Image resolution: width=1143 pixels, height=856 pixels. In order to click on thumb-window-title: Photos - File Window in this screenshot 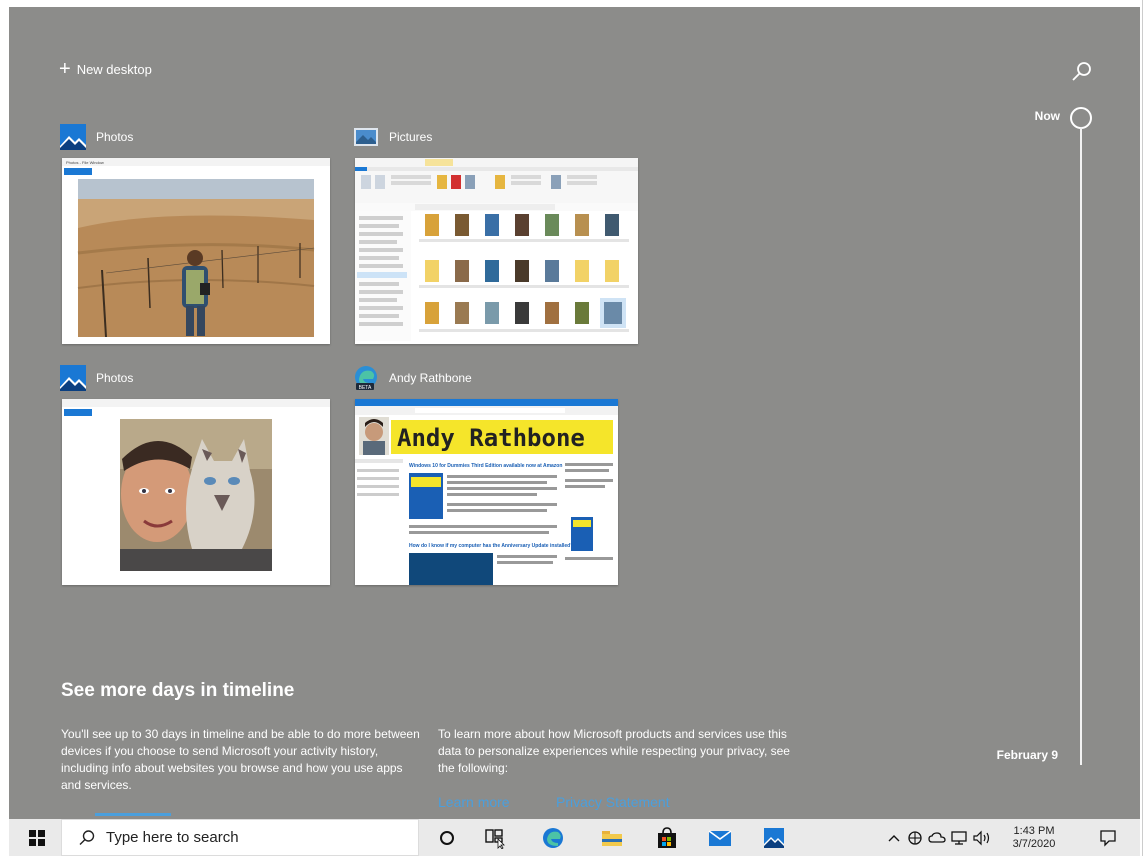, I will do `click(85, 162)`.